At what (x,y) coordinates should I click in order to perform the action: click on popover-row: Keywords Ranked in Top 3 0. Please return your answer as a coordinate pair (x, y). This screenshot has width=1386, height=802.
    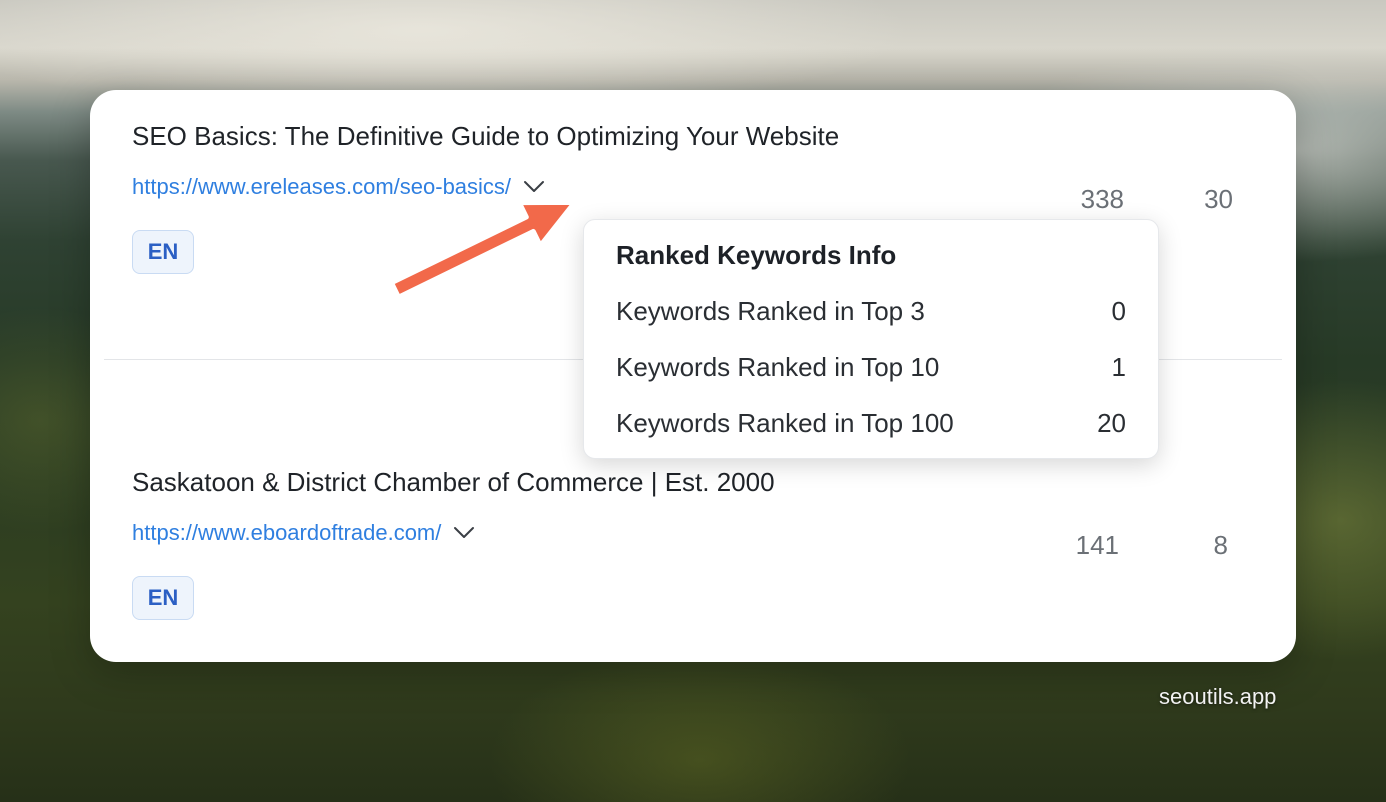
    Looking at the image, I should click on (871, 312).